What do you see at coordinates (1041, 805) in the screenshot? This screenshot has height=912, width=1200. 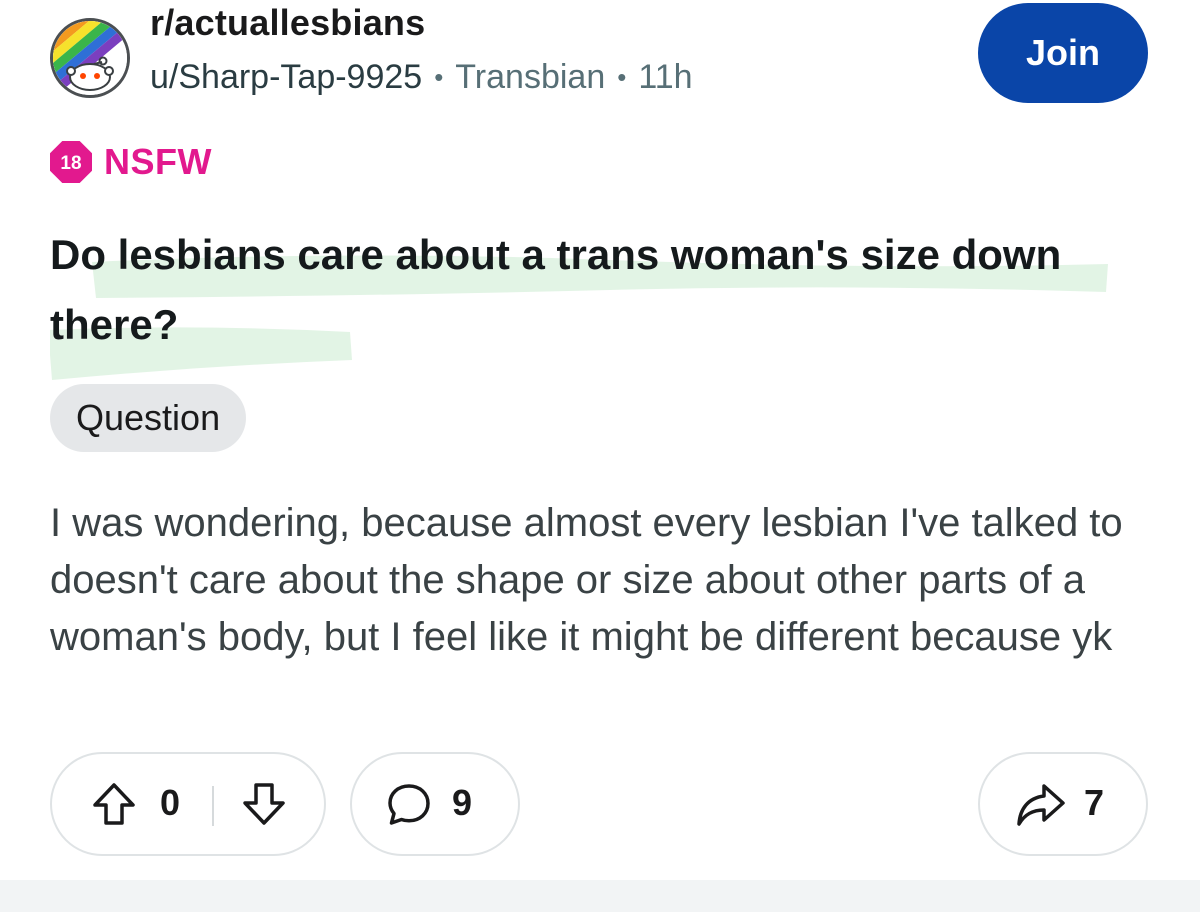 I see `share-arrow-icon` at bounding box center [1041, 805].